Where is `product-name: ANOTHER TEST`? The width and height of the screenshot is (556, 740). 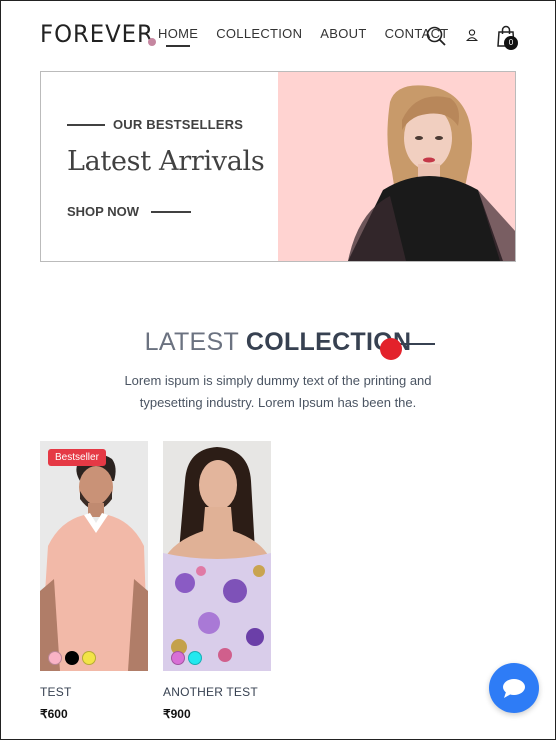 product-name: ANOTHER TEST is located at coordinates (217, 692).